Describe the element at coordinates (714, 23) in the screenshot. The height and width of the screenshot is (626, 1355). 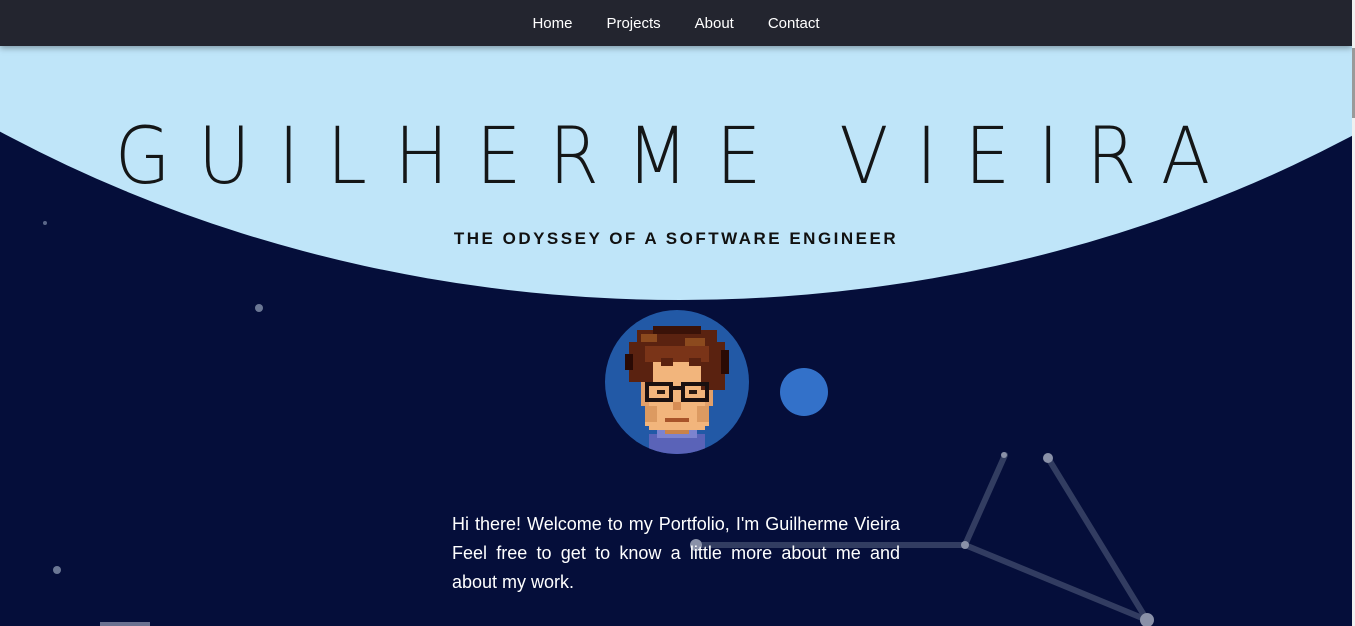
I see `nav-about-link: About` at that location.